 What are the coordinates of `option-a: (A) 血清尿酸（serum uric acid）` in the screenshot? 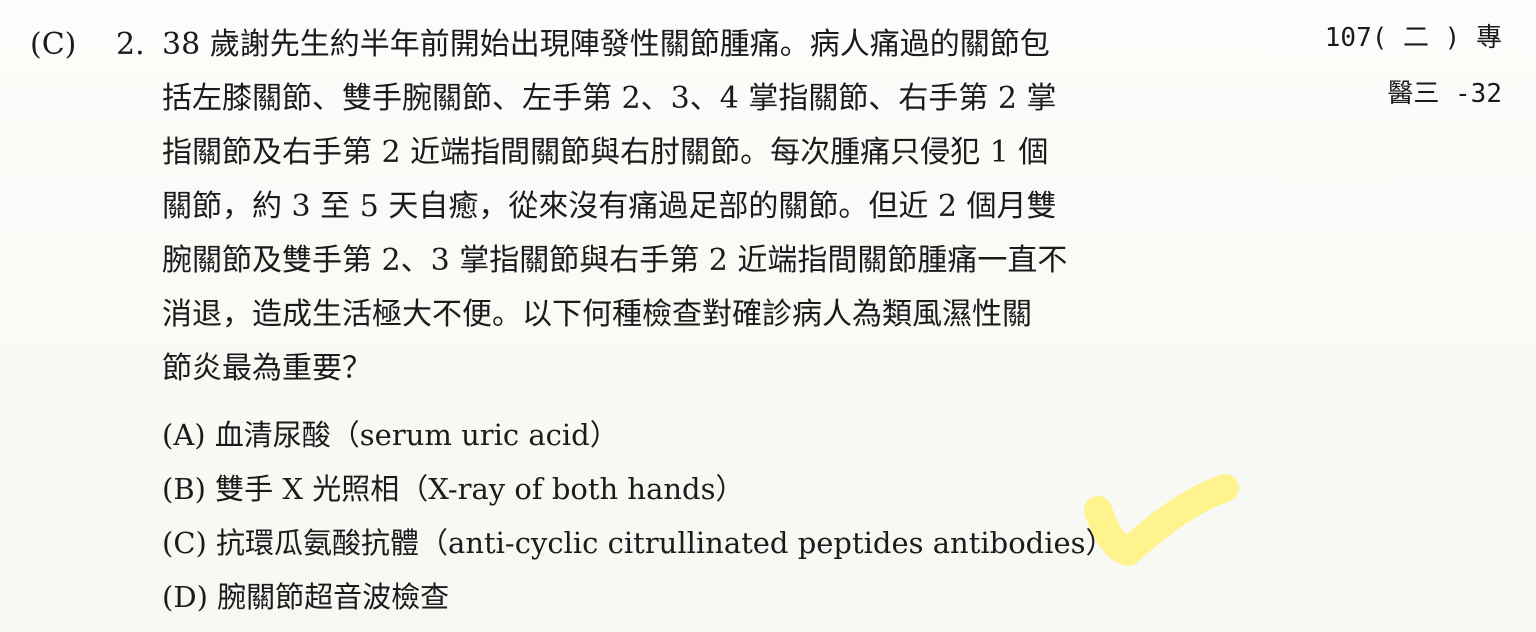 It's located at (390, 435).